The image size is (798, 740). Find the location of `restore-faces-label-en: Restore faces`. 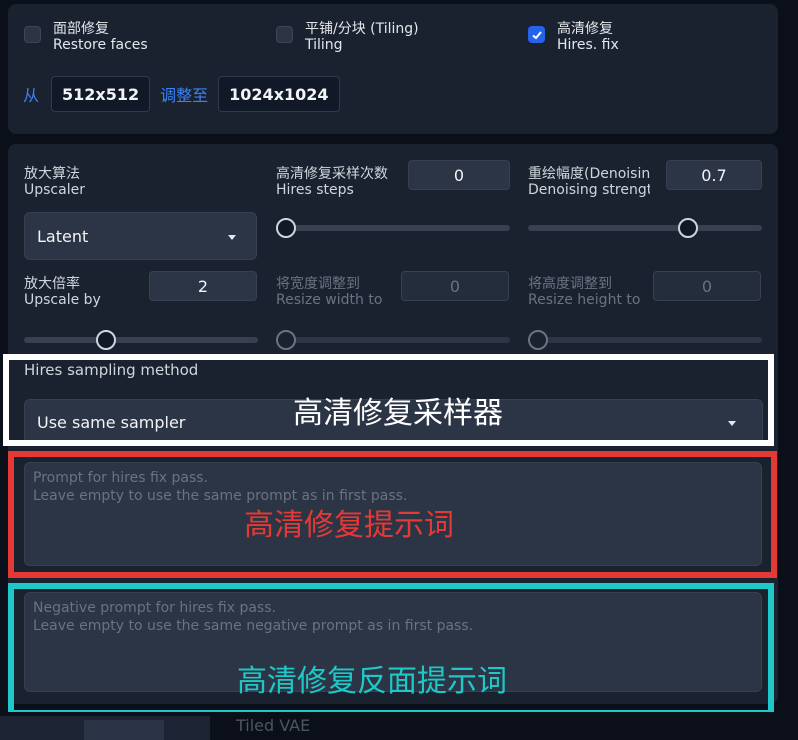

restore-faces-label-en: Restore faces is located at coordinates (100, 45).